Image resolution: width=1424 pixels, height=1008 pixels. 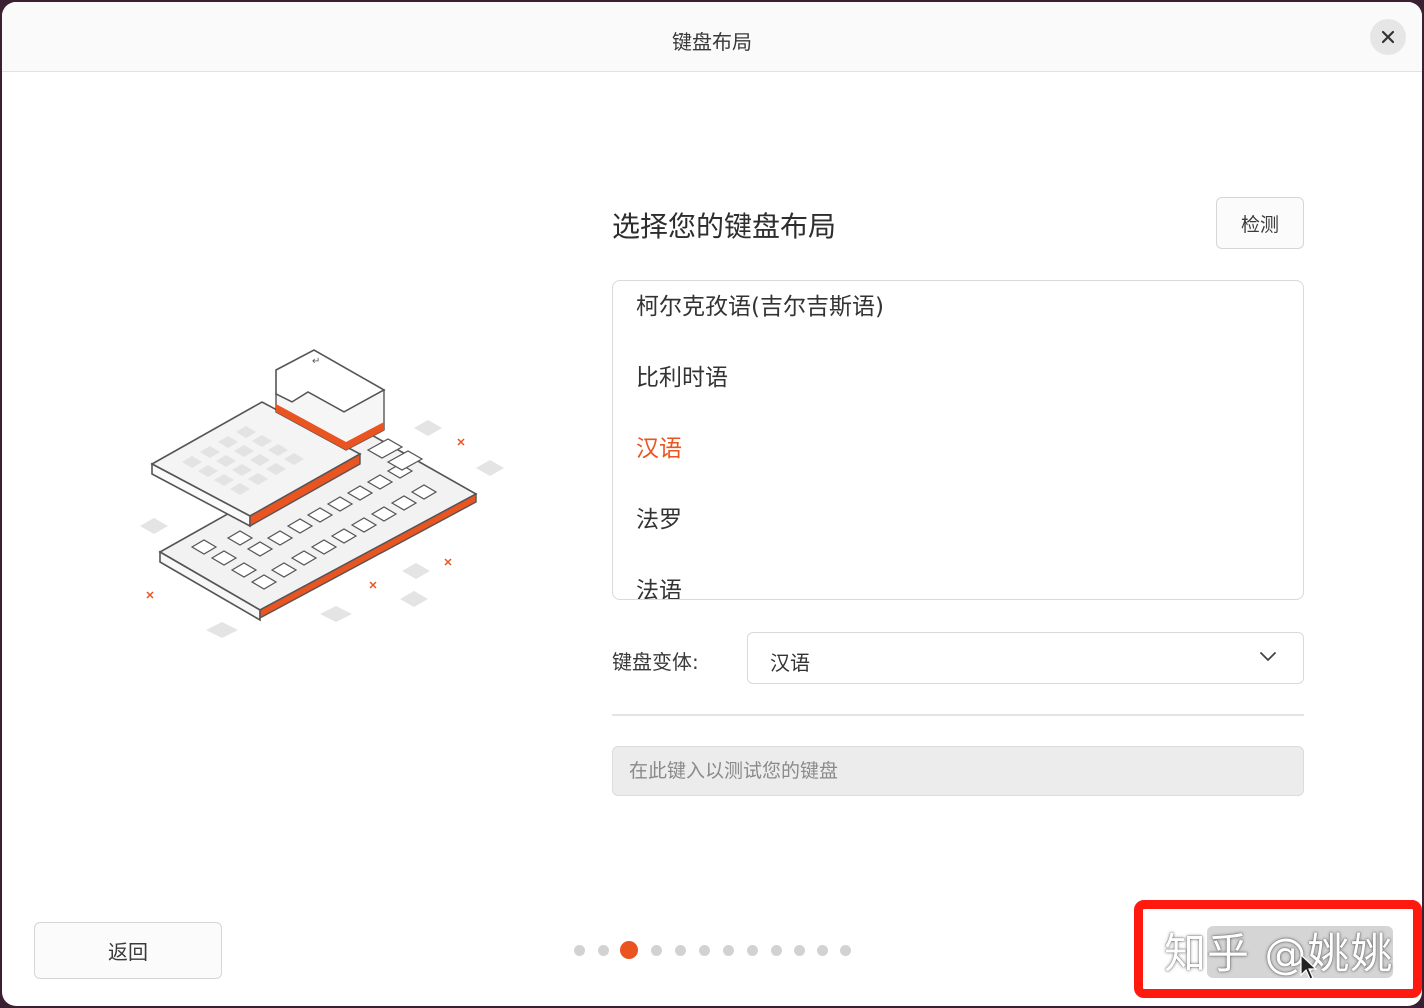 I want to click on close-button, so click(x=1388, y=37).